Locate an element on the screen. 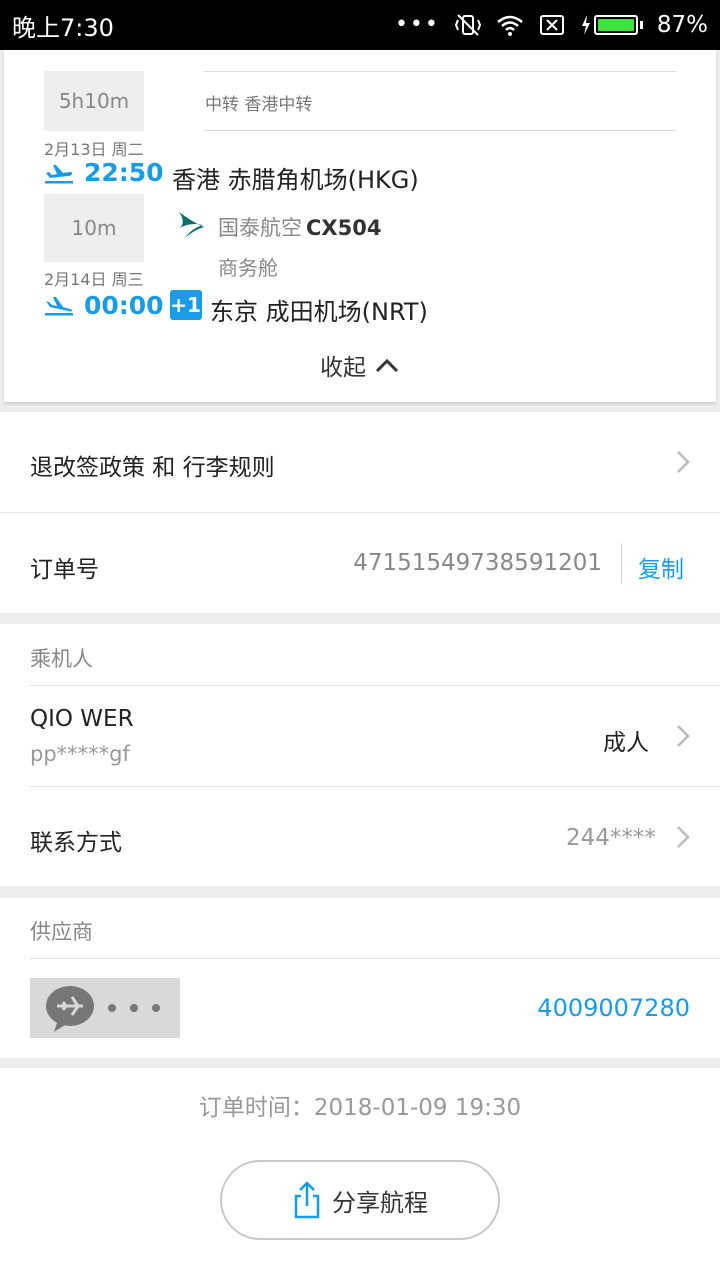  order-label: 订单号 is located at coordinates (64, 570).